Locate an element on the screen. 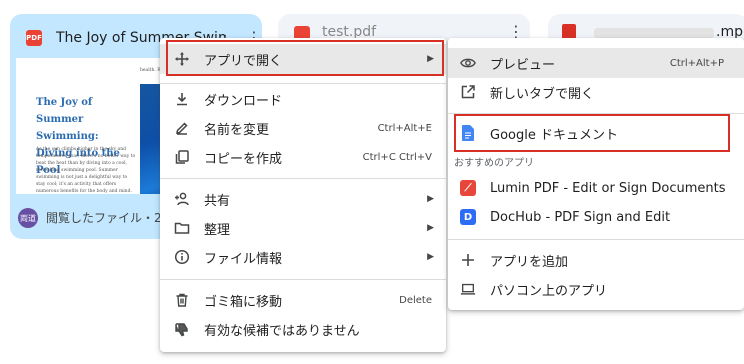  blurred-title is located at coordinates (654, 33).